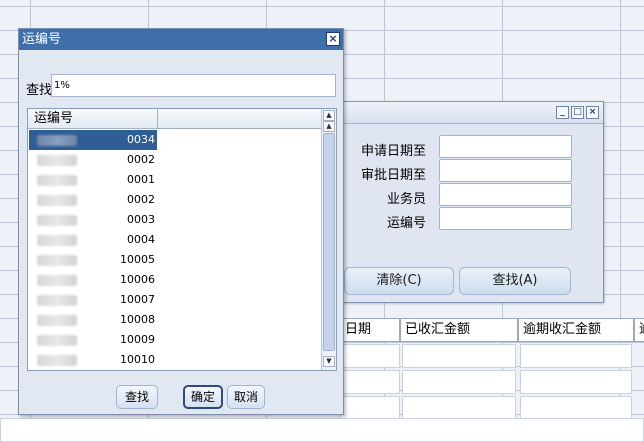 The image size is (644, 442). I want to click on list-item-label: 10010, so click(137, 359).